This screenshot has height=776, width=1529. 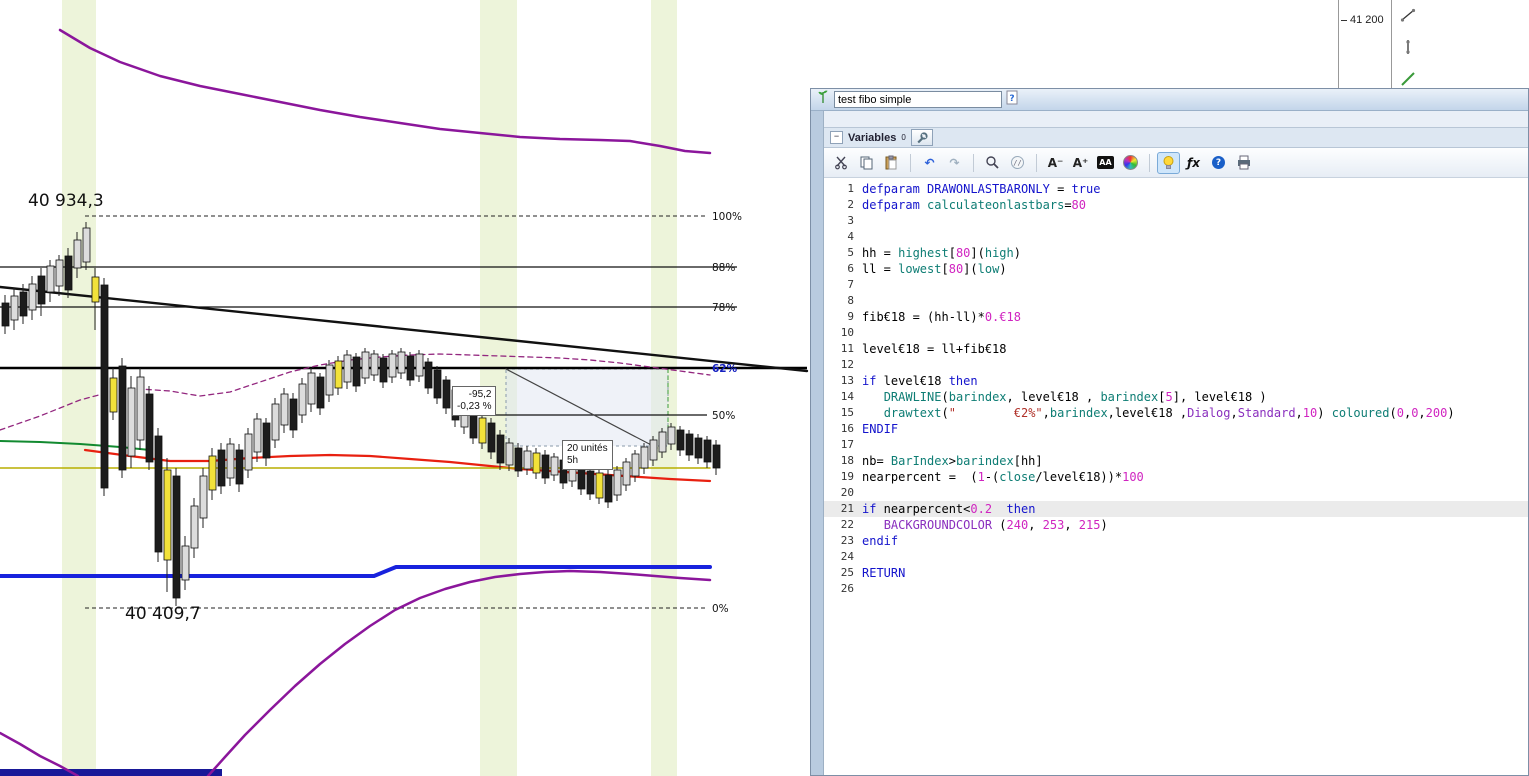 What do you see at coordinates (1193, 163) in the screenshot?
I see `fx-icon: ƒx` at bounding box center [1193, 163].